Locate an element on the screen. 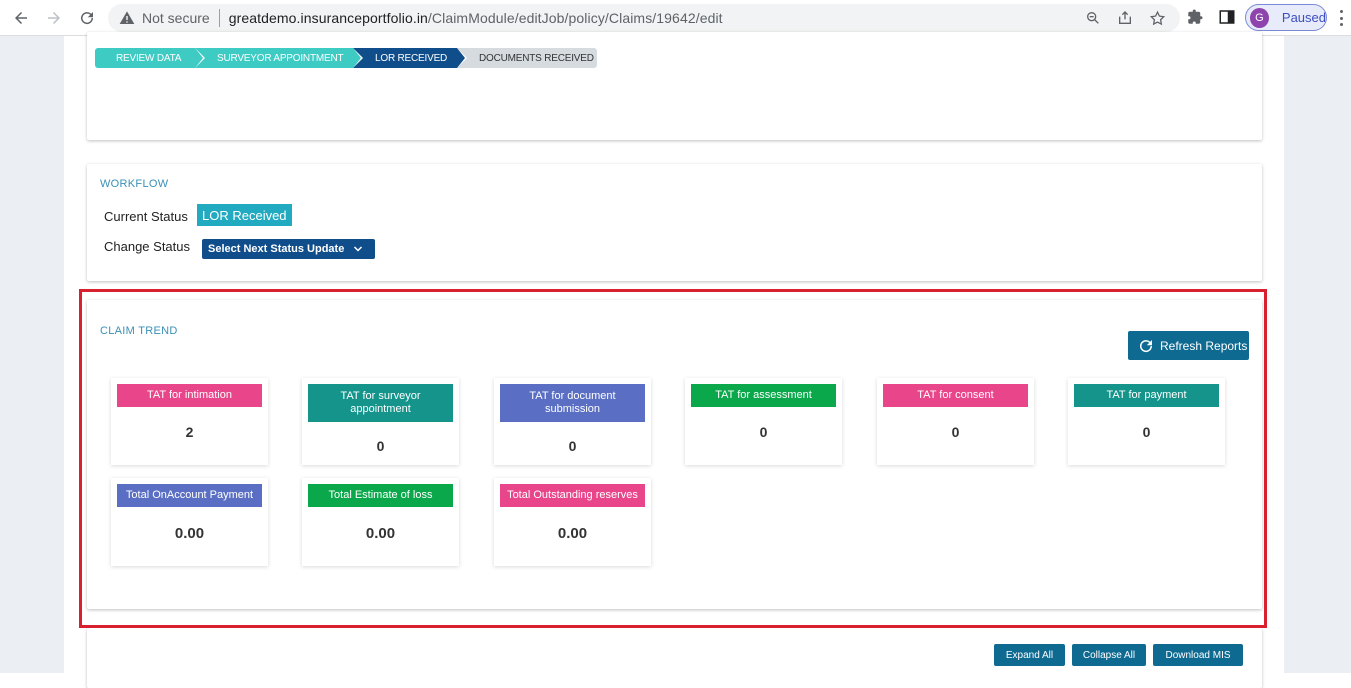 The height and width of the screenshot is (688, 1351). card-label: TAT for consent is located at coordinates (955, 395).